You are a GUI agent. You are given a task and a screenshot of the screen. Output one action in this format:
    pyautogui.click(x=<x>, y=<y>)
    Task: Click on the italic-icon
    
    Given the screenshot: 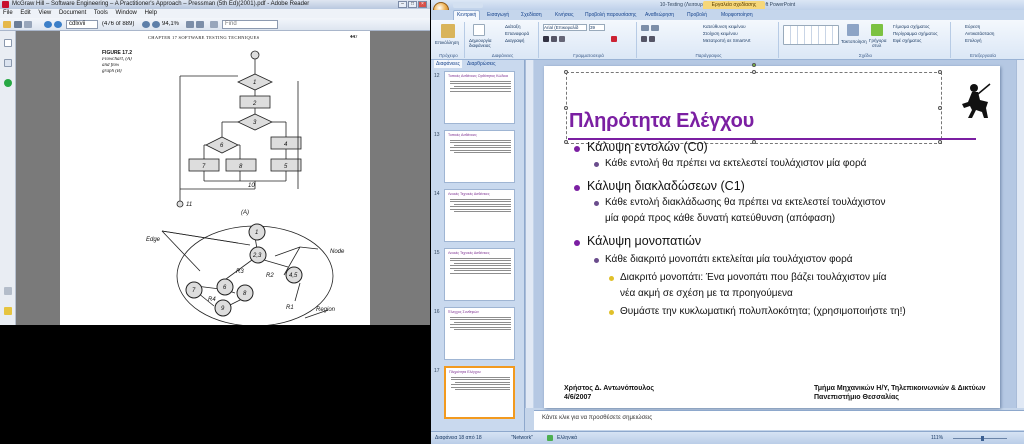 What is the action you would take?
    pyautogui.click(x=554, y=39)
    